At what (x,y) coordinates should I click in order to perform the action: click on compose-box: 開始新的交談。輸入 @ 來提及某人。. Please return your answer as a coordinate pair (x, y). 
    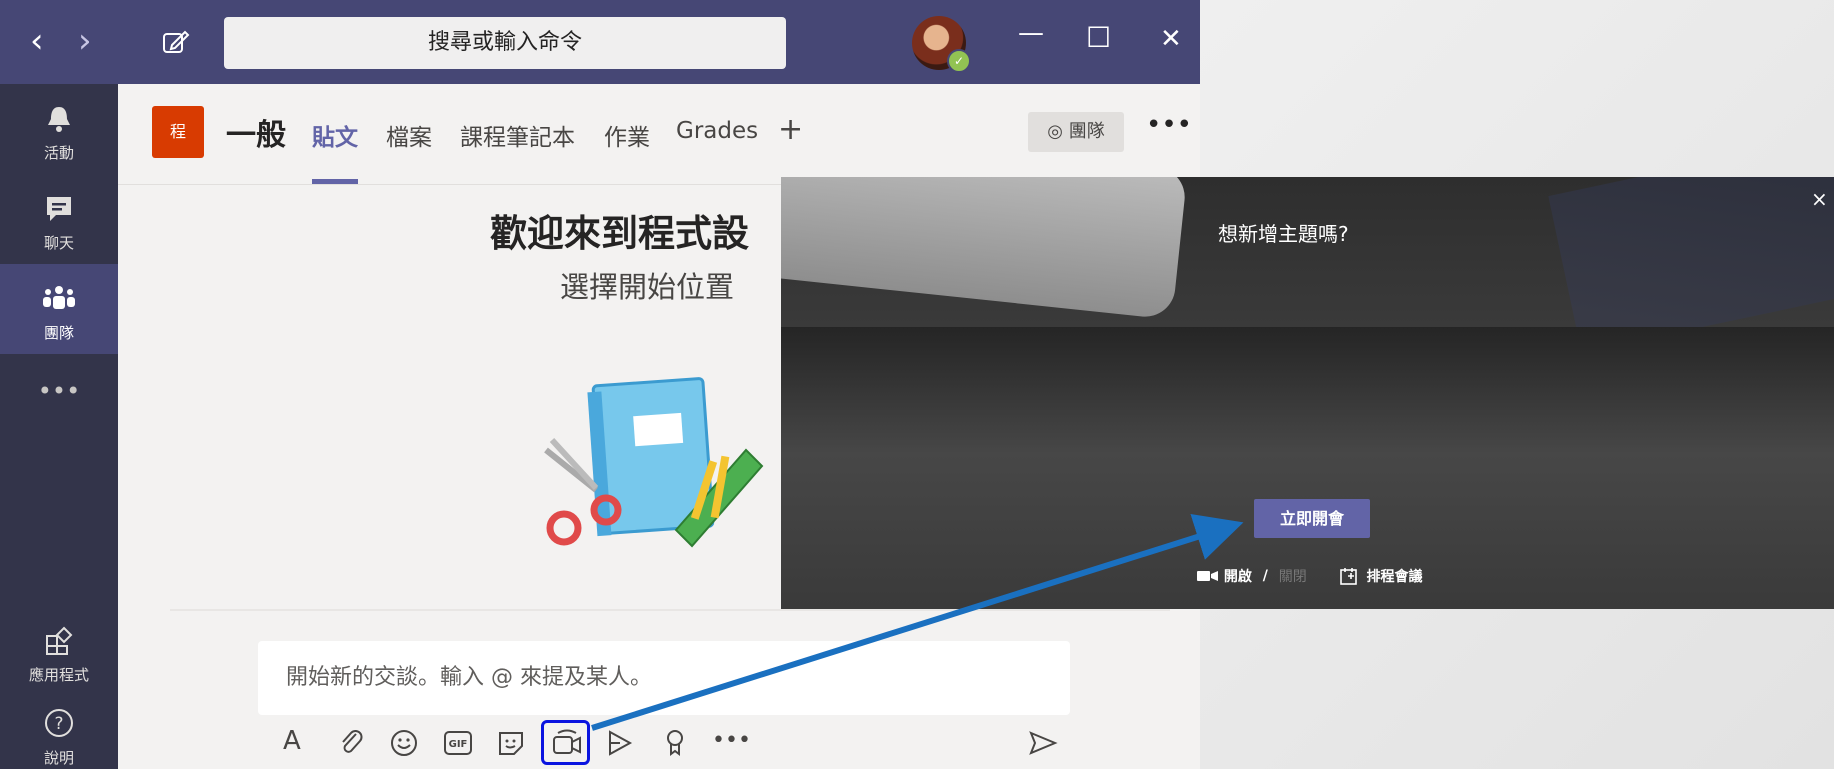
    Looking at the image, I should click on (664, 678).